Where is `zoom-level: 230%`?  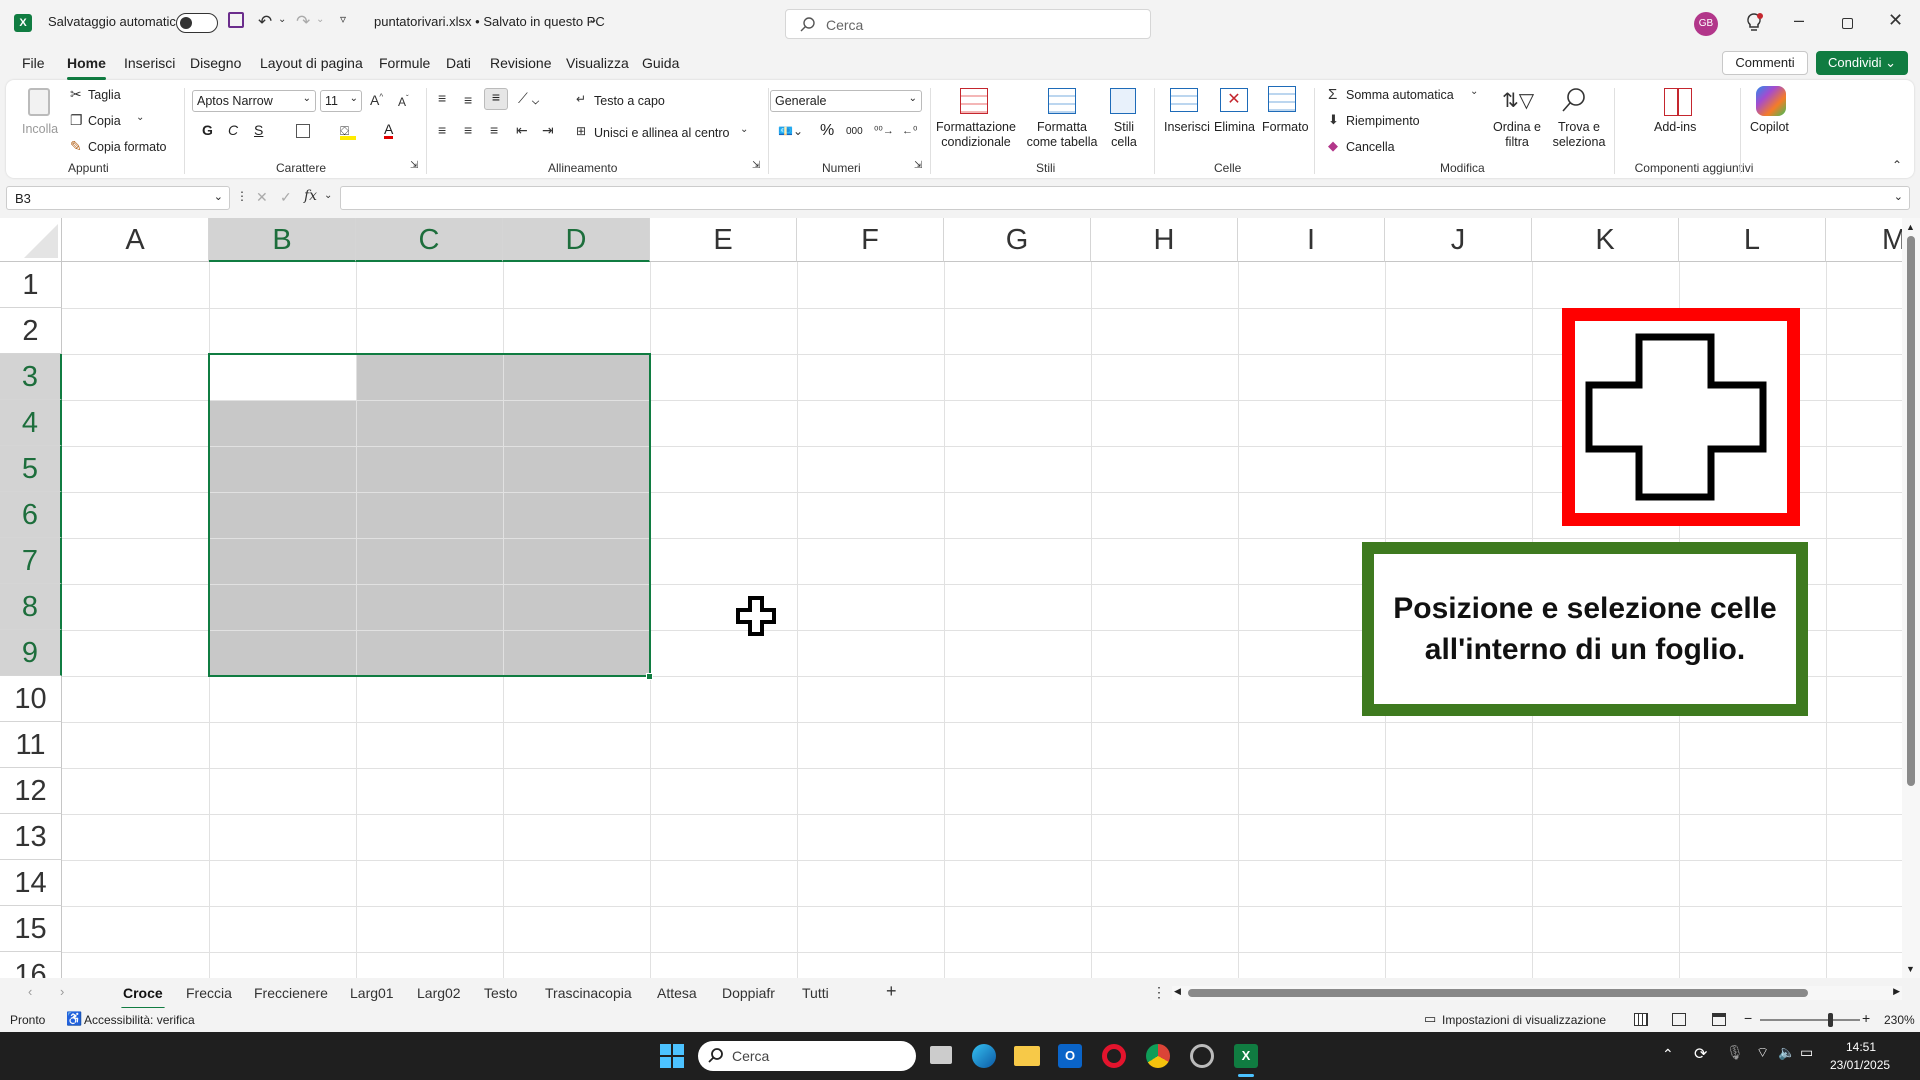
zoom-level: 230% is located at coordinates (1899, 1020).